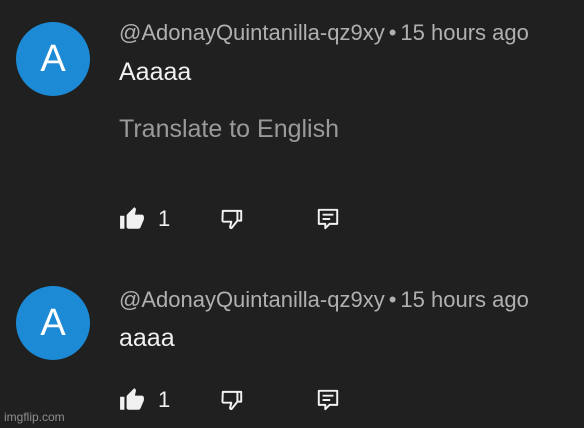 This screenshot has width=584, height=428. What do you see at coordinates (147, 338) in the screenshot?
I see `comment-text: aaaa` at bounding box center [147, 338].